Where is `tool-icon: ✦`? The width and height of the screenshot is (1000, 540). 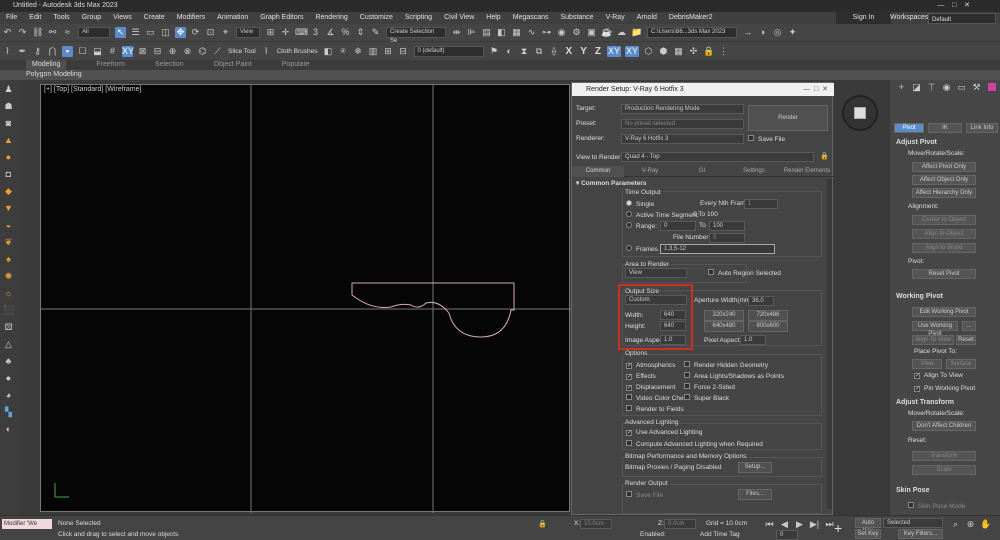 tool-icon: ✦ is located at coordinates (792, 32).